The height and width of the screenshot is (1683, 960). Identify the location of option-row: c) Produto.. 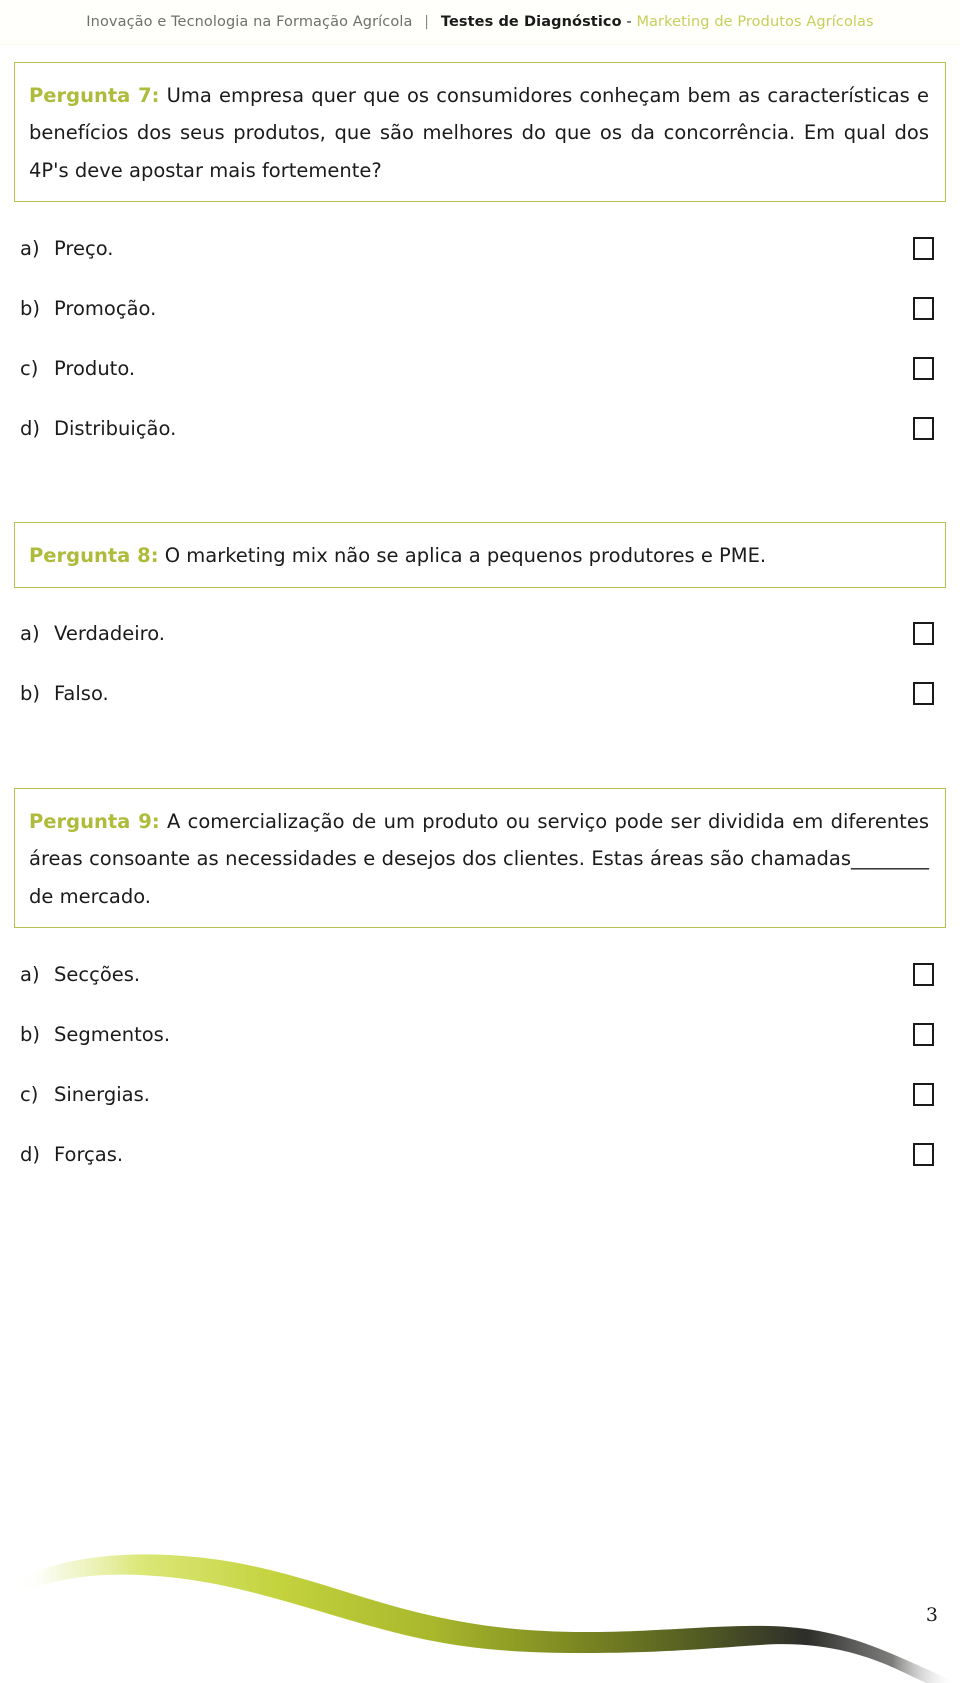
(480, 368).